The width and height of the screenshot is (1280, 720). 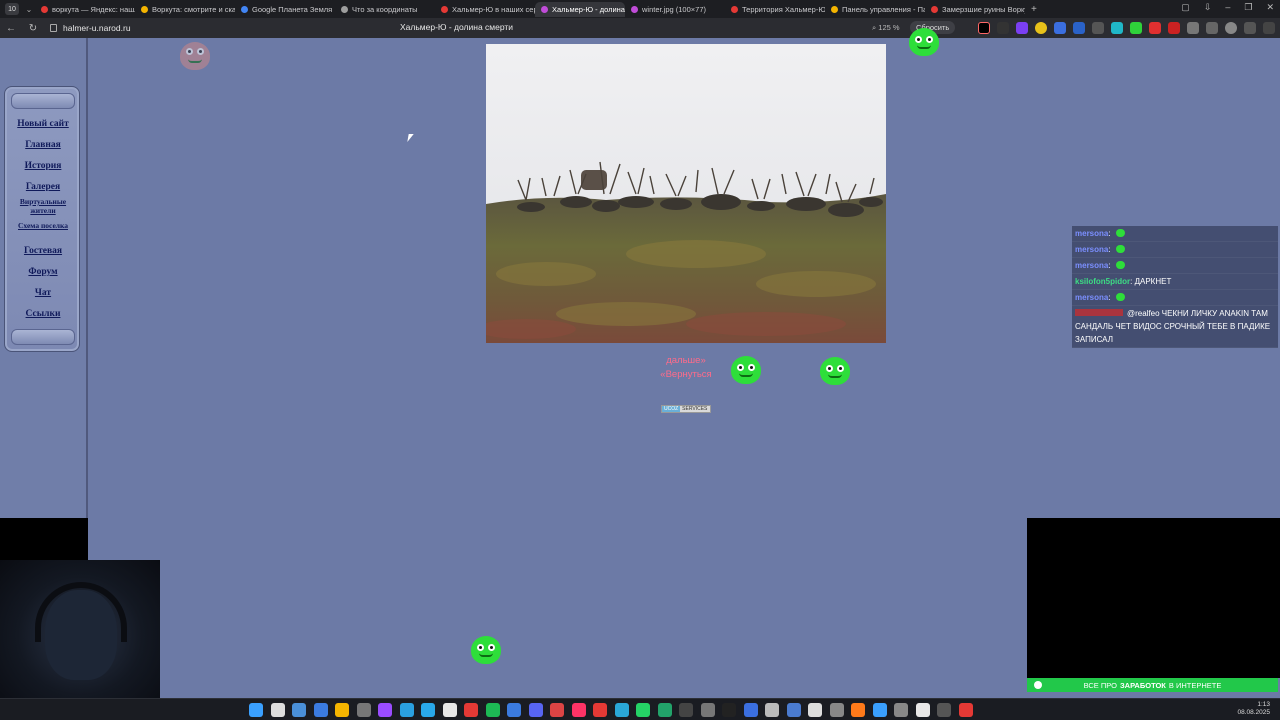 What do you see at coordinates (686, 375) in the screenshot?
I see `back-link: «Вернуться` at bounding box center [686, 375].